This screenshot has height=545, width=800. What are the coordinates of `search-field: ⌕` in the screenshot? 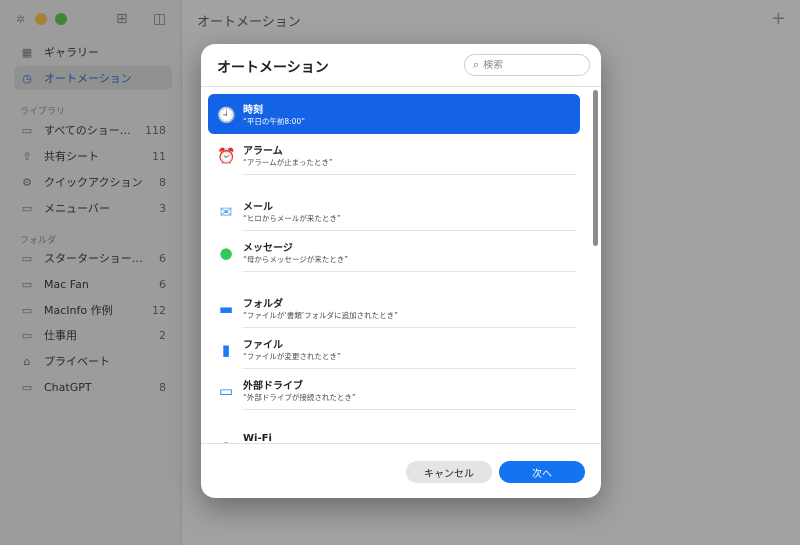 It's located at (527, 65).